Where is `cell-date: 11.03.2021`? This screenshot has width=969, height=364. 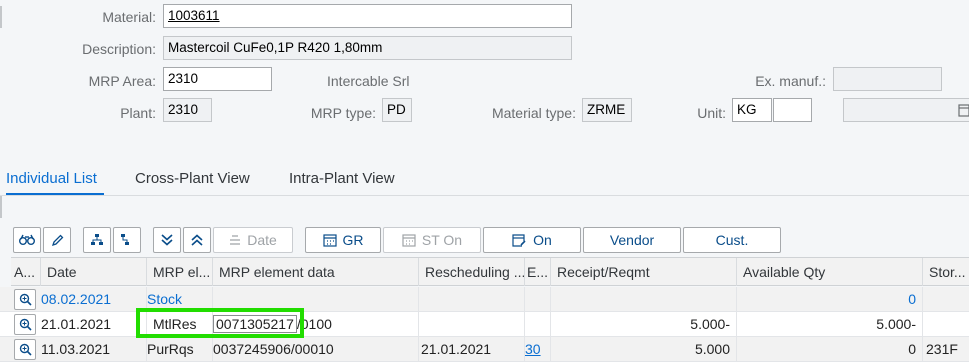 cell-date: 11.03.2021 is located at coordinates (94, 349).